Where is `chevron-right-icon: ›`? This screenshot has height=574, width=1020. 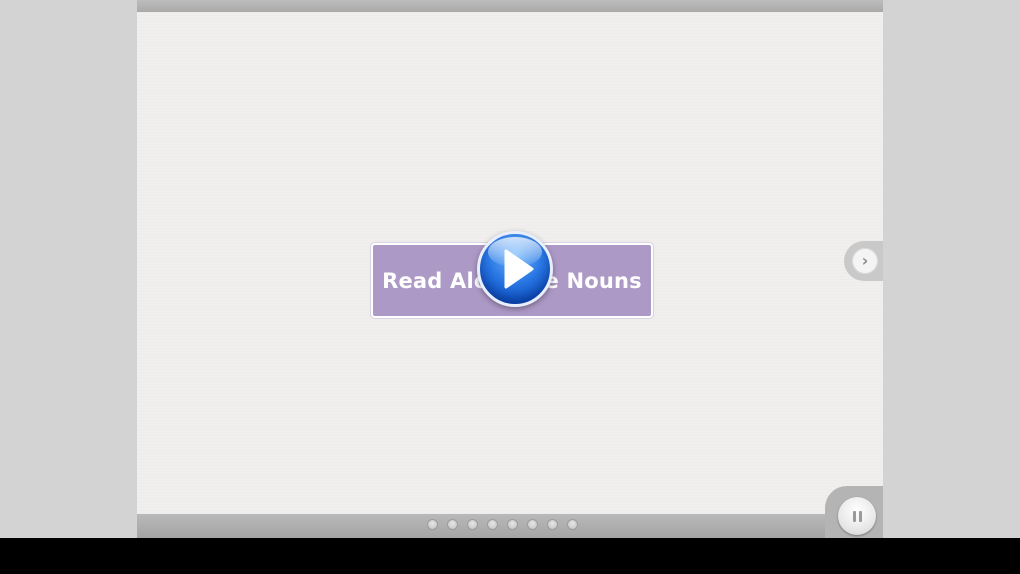
chevron-right-icon: › is located at coordinates (865, 261).